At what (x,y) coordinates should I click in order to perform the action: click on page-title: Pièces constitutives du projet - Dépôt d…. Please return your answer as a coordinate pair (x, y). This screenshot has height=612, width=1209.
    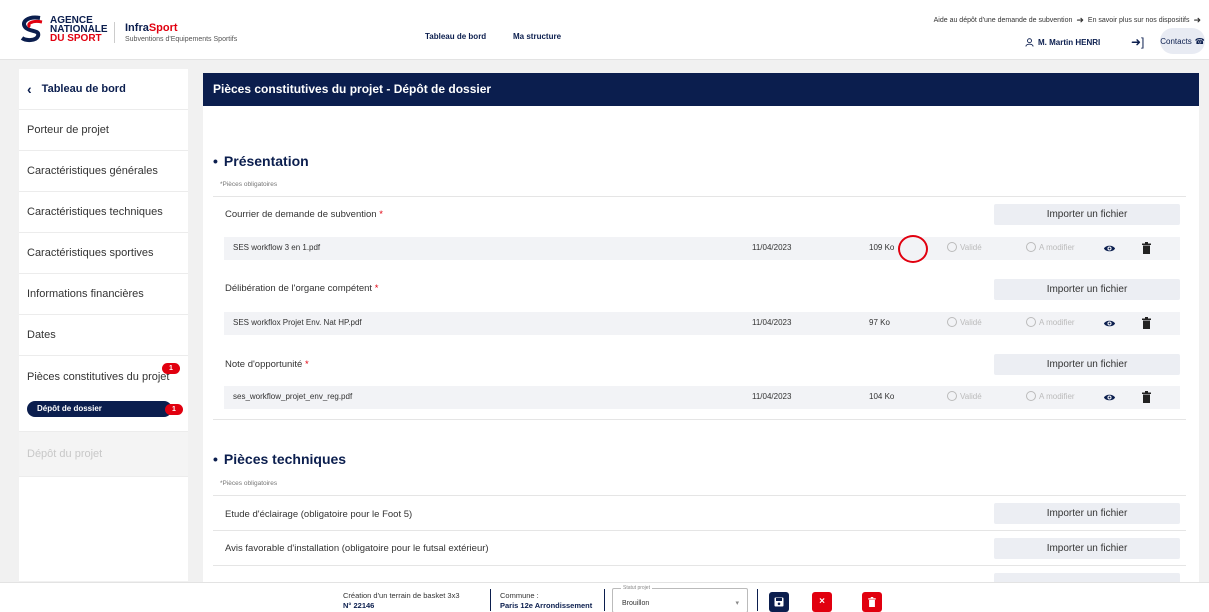
    Looking at the image, I should click on (701, 89).